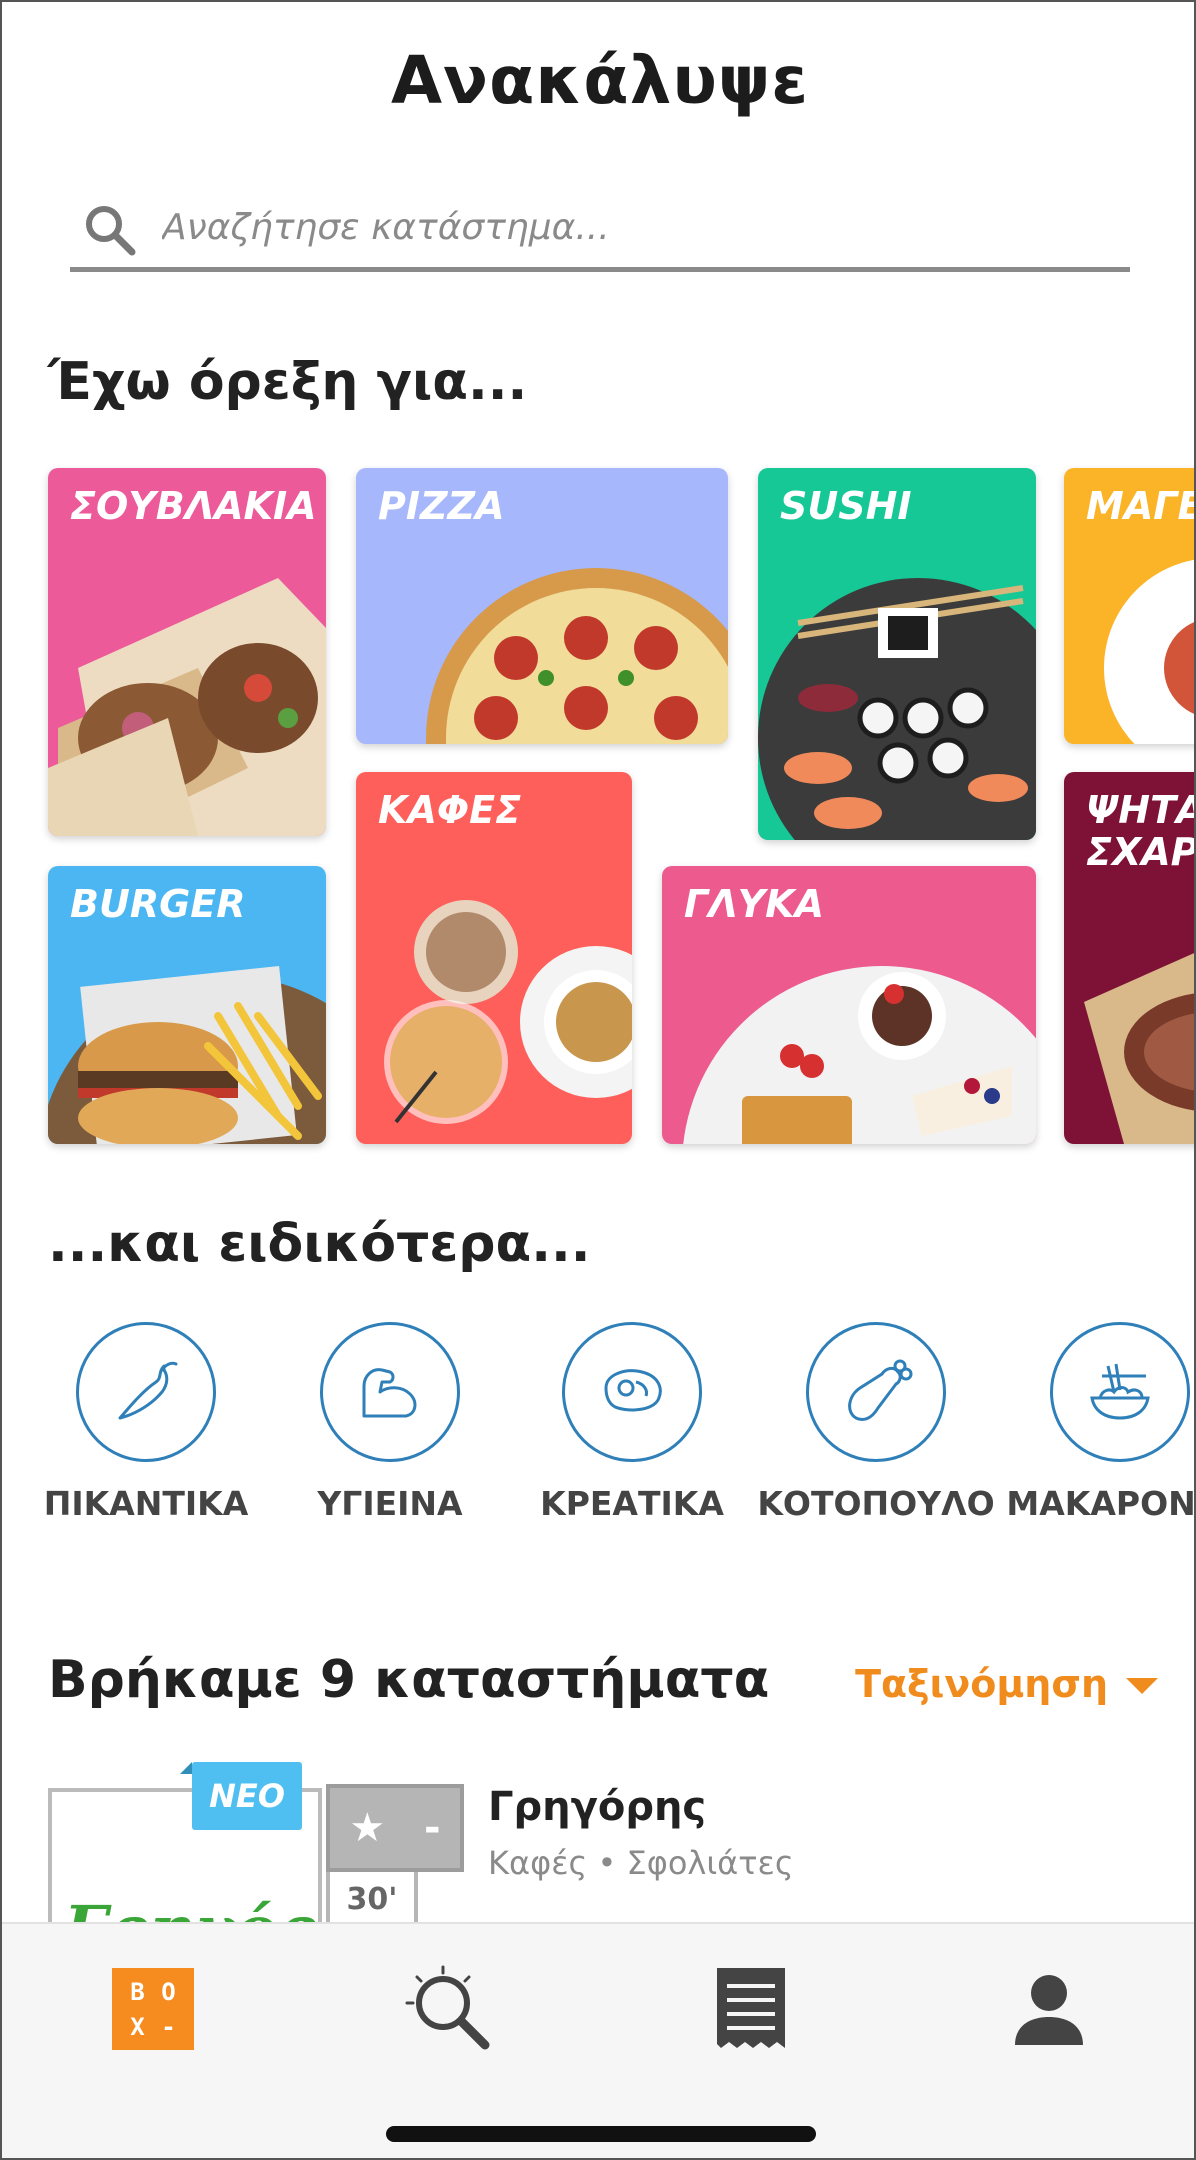 This screenshot has width=1196, height=2160. What do you see at coordinates (600, 80) in the screenshot?
I see `page-title: Ανακάλυψε` at bounding box center [600, 80].